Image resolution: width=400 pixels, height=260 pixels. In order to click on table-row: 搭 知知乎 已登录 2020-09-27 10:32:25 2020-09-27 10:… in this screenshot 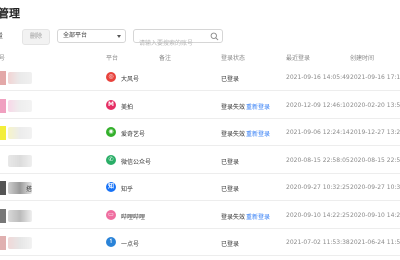, I will do `click(200, 187)`.